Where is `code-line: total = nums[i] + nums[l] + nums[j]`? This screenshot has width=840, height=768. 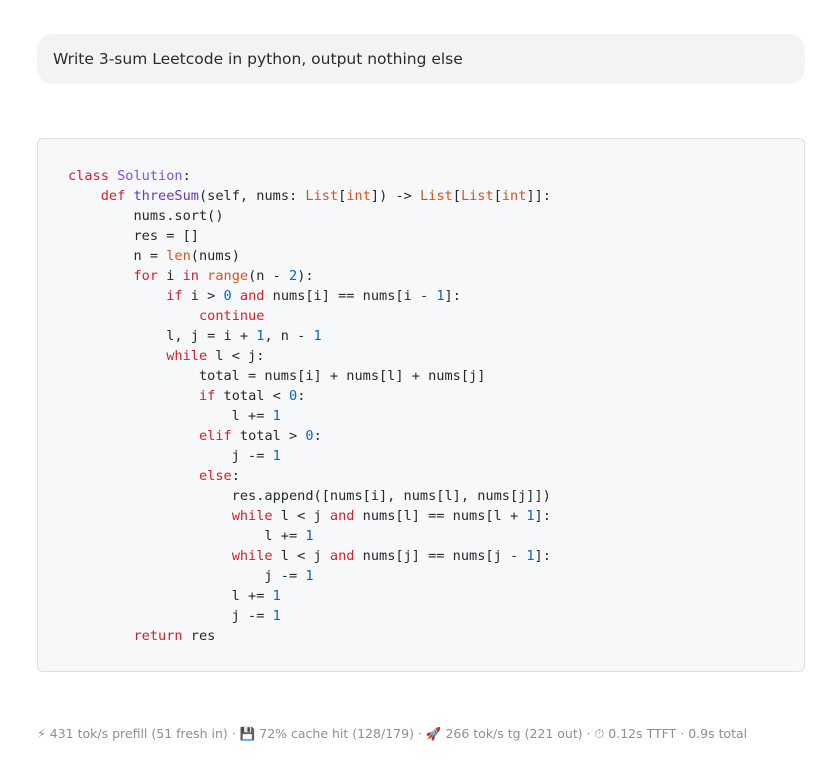 code-line: total = nums[i] + nums[l] + nums[j] is located at coordinates (309, 376).